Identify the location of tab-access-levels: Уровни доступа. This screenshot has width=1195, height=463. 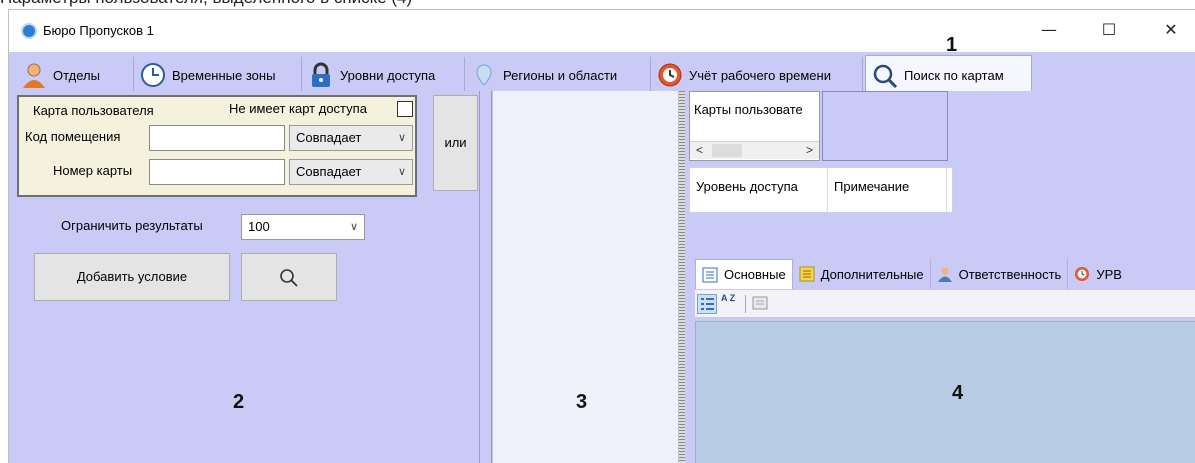
(383, 75).